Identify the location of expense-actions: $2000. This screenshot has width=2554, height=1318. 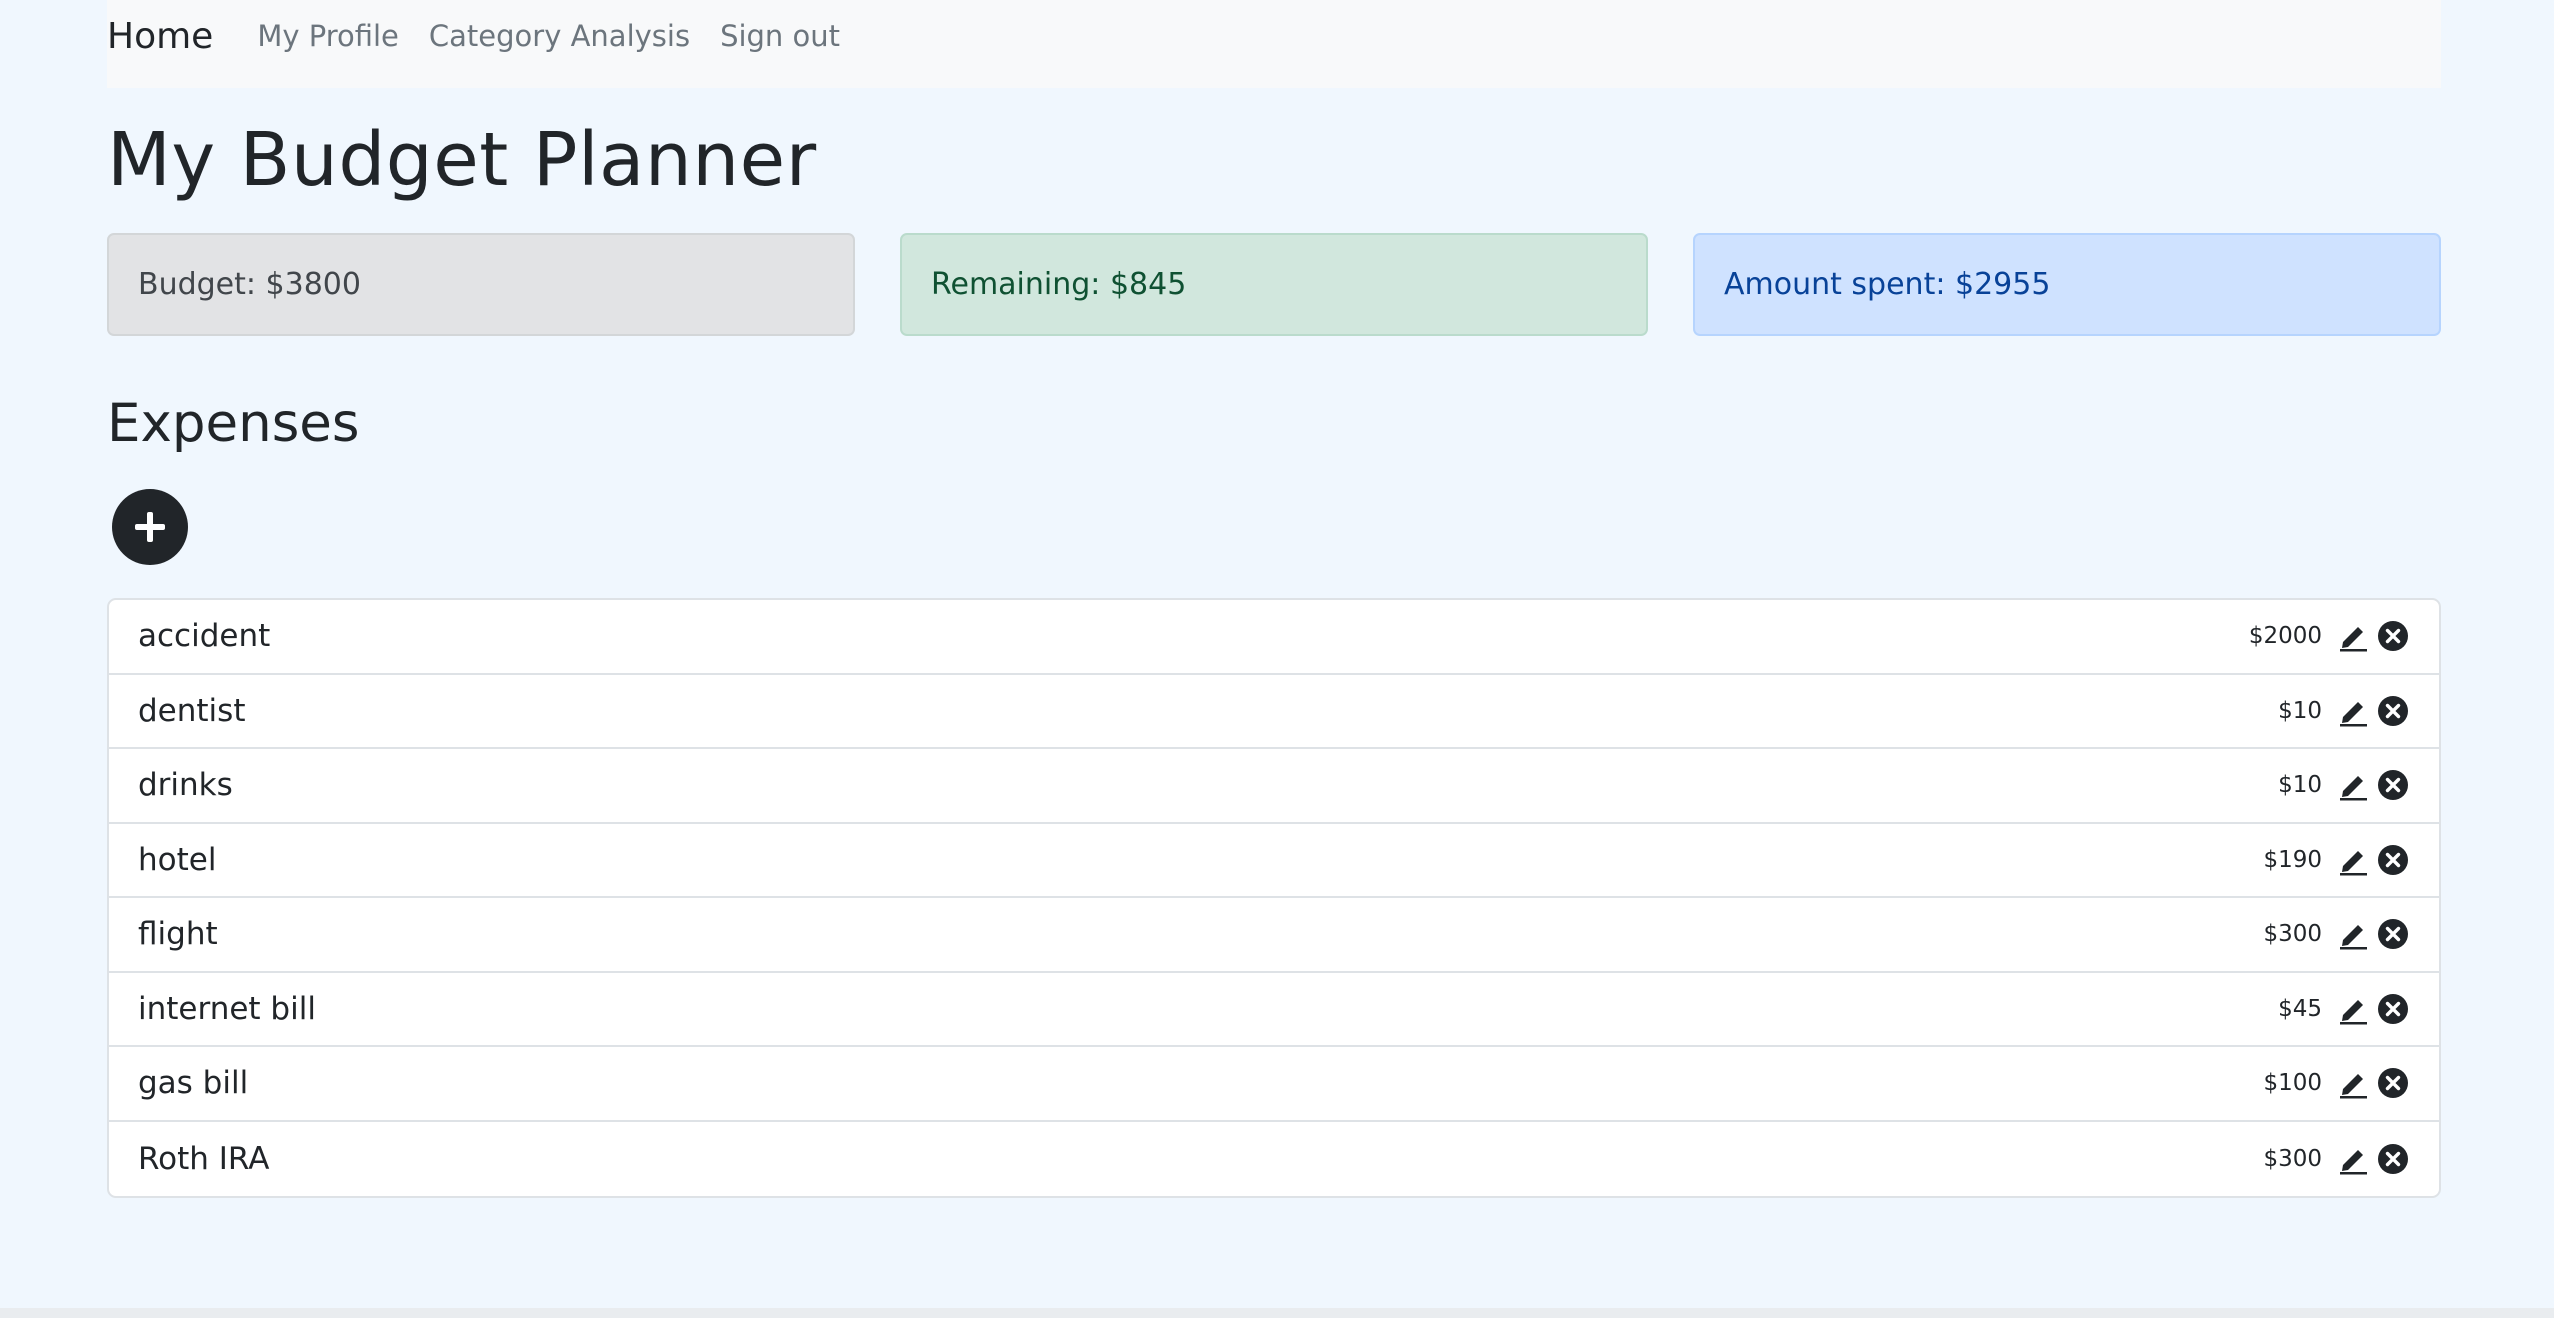
(2329, 636).